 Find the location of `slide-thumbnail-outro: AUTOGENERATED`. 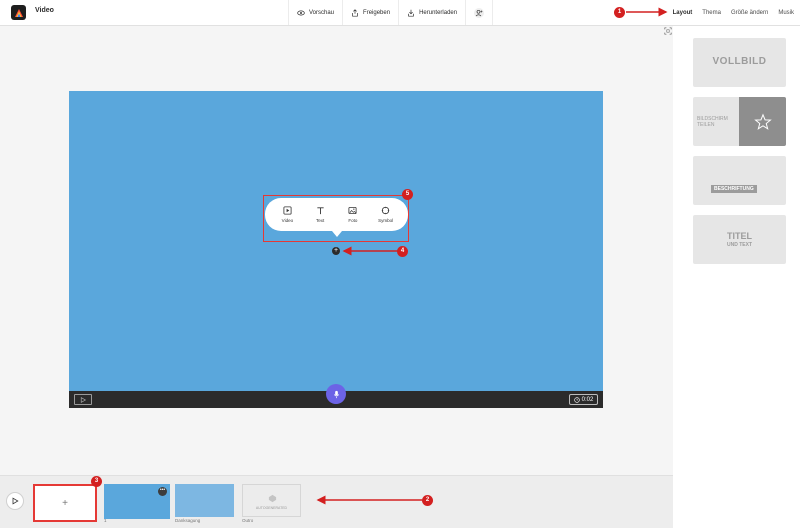

slide-thumbnail-outro: AUTOGENERATED is located at coordinates (271, 500).